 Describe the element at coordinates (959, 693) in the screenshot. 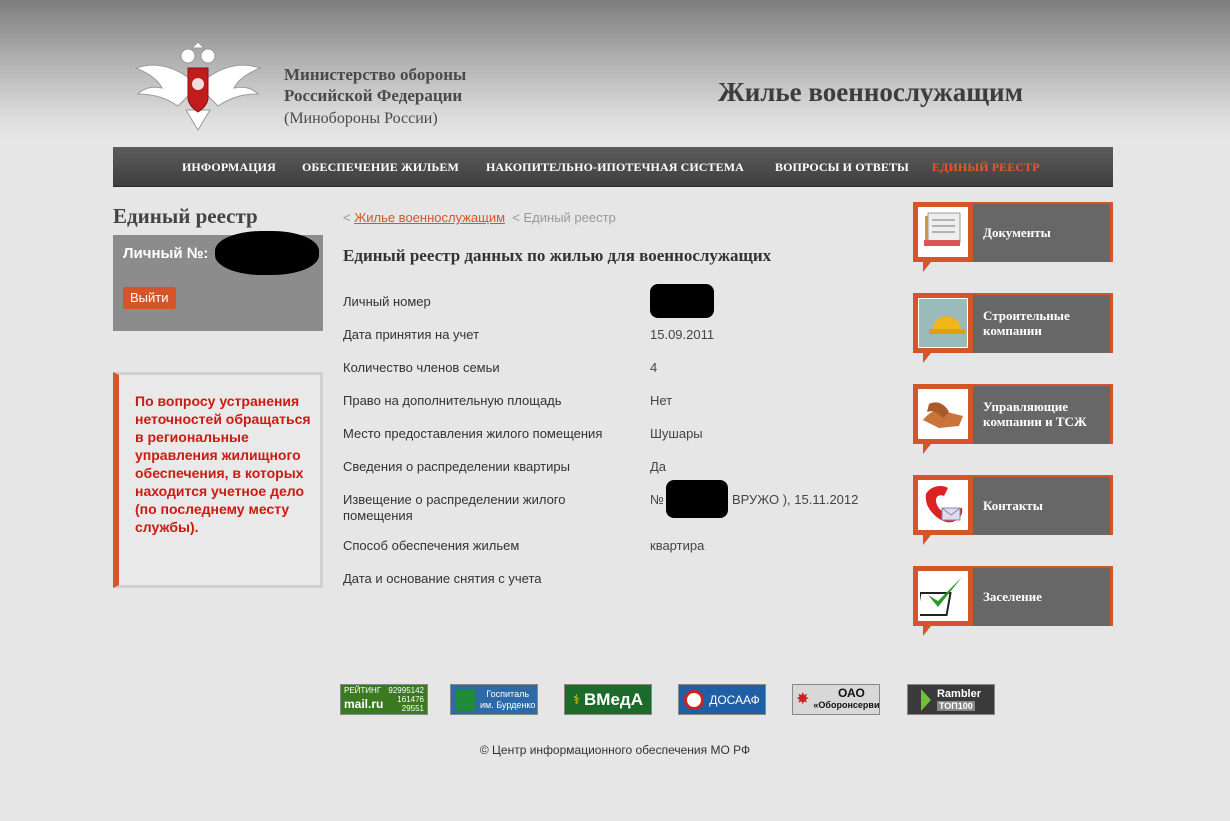

I see `rambler-line1: Rambler` at that location.